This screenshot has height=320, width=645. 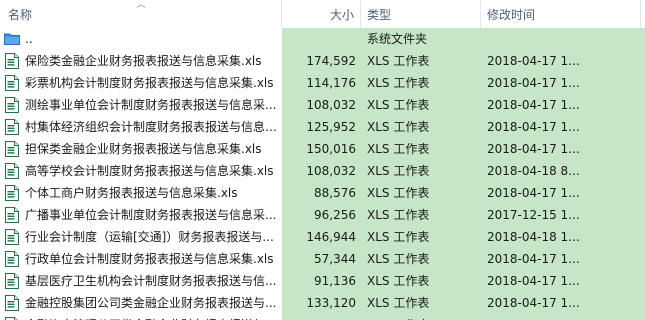 I want to click on parent-folder-type: 系统文件夹, so click(x=397, y=39).